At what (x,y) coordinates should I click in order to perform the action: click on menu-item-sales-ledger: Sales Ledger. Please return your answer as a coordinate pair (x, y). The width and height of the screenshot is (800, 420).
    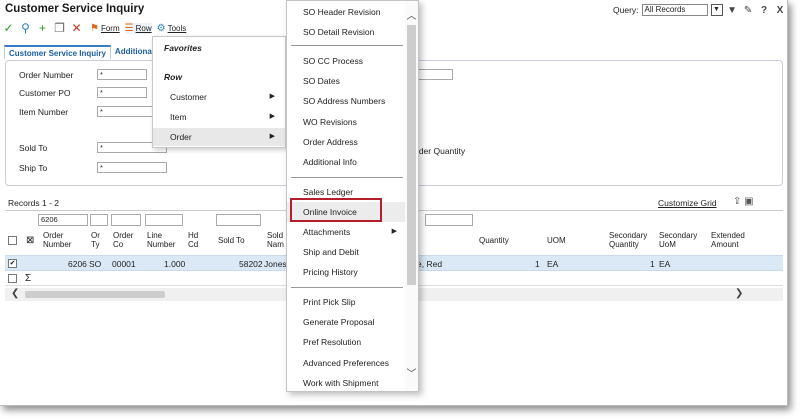
    Looking at the image, I should click on (346, 192).